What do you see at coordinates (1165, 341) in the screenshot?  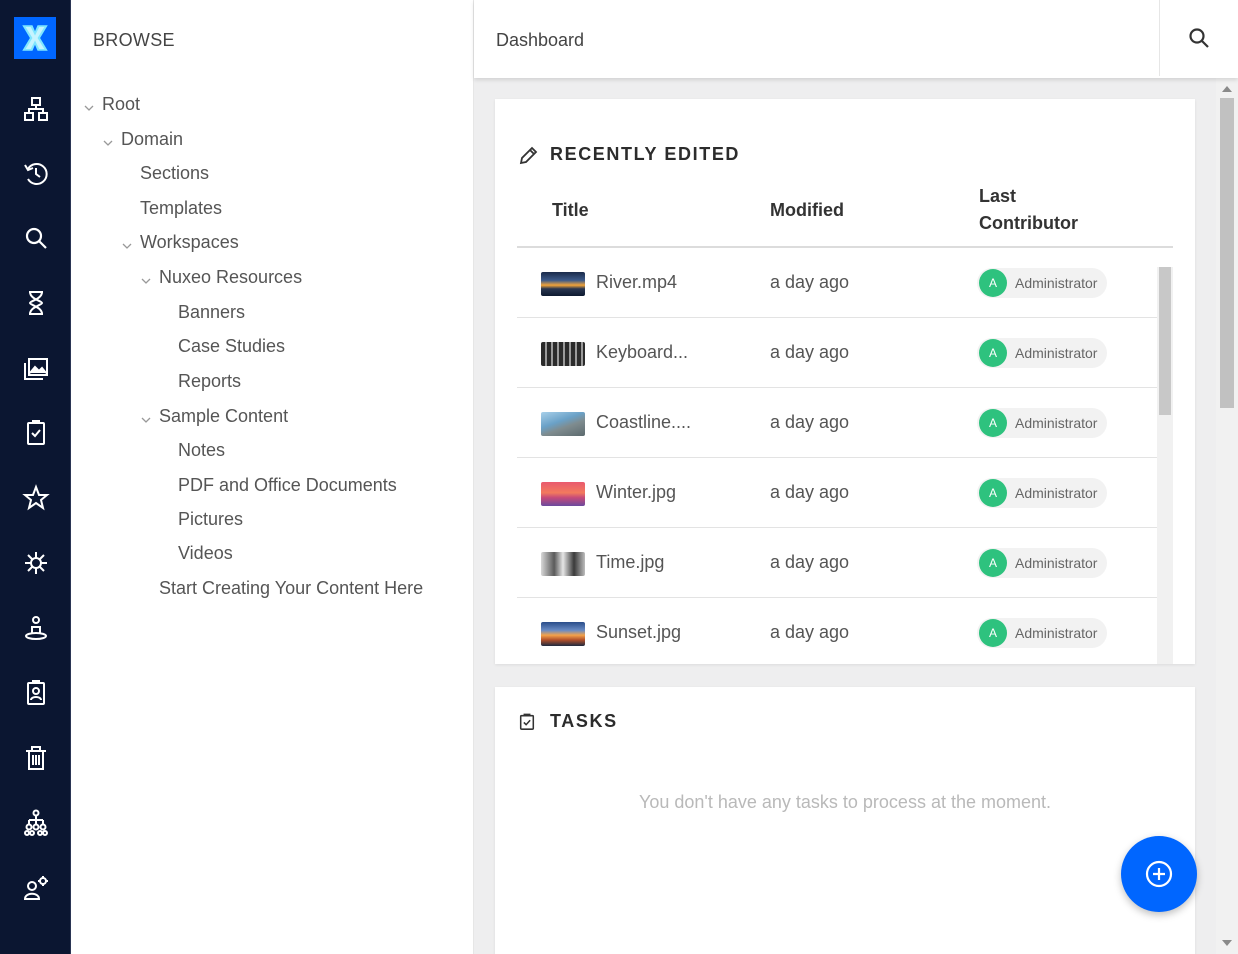 I see `table-scrollbar-thumb` at bounding box center [1165, 341].